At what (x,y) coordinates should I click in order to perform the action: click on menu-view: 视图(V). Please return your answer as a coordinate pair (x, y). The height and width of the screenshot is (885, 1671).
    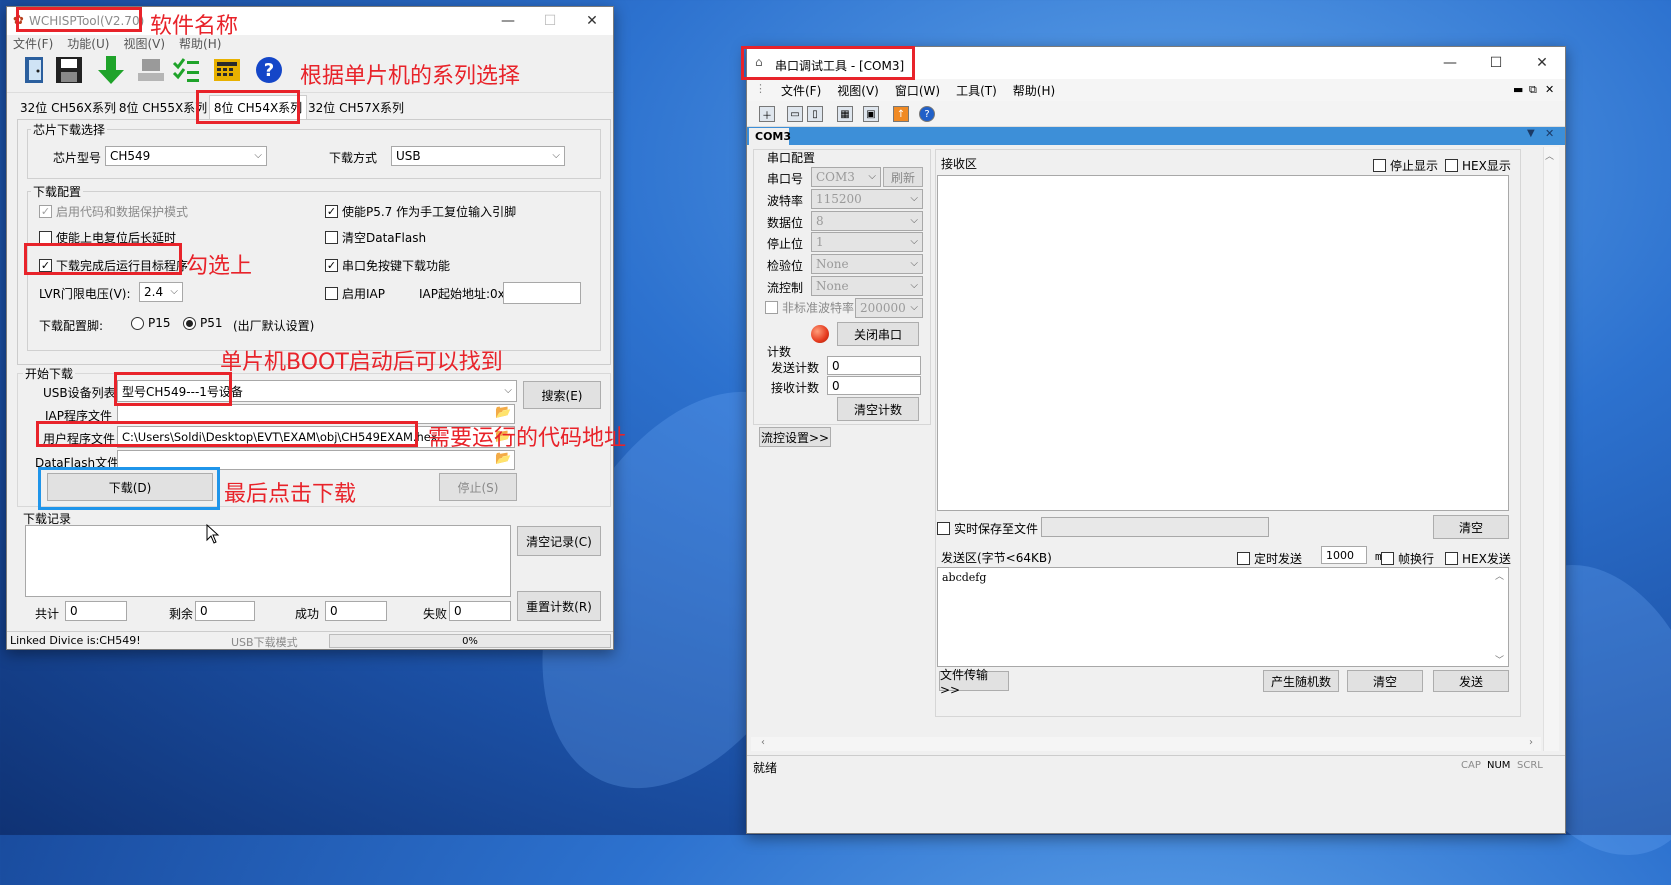
    Looking at the image, I should click on (858, 90).